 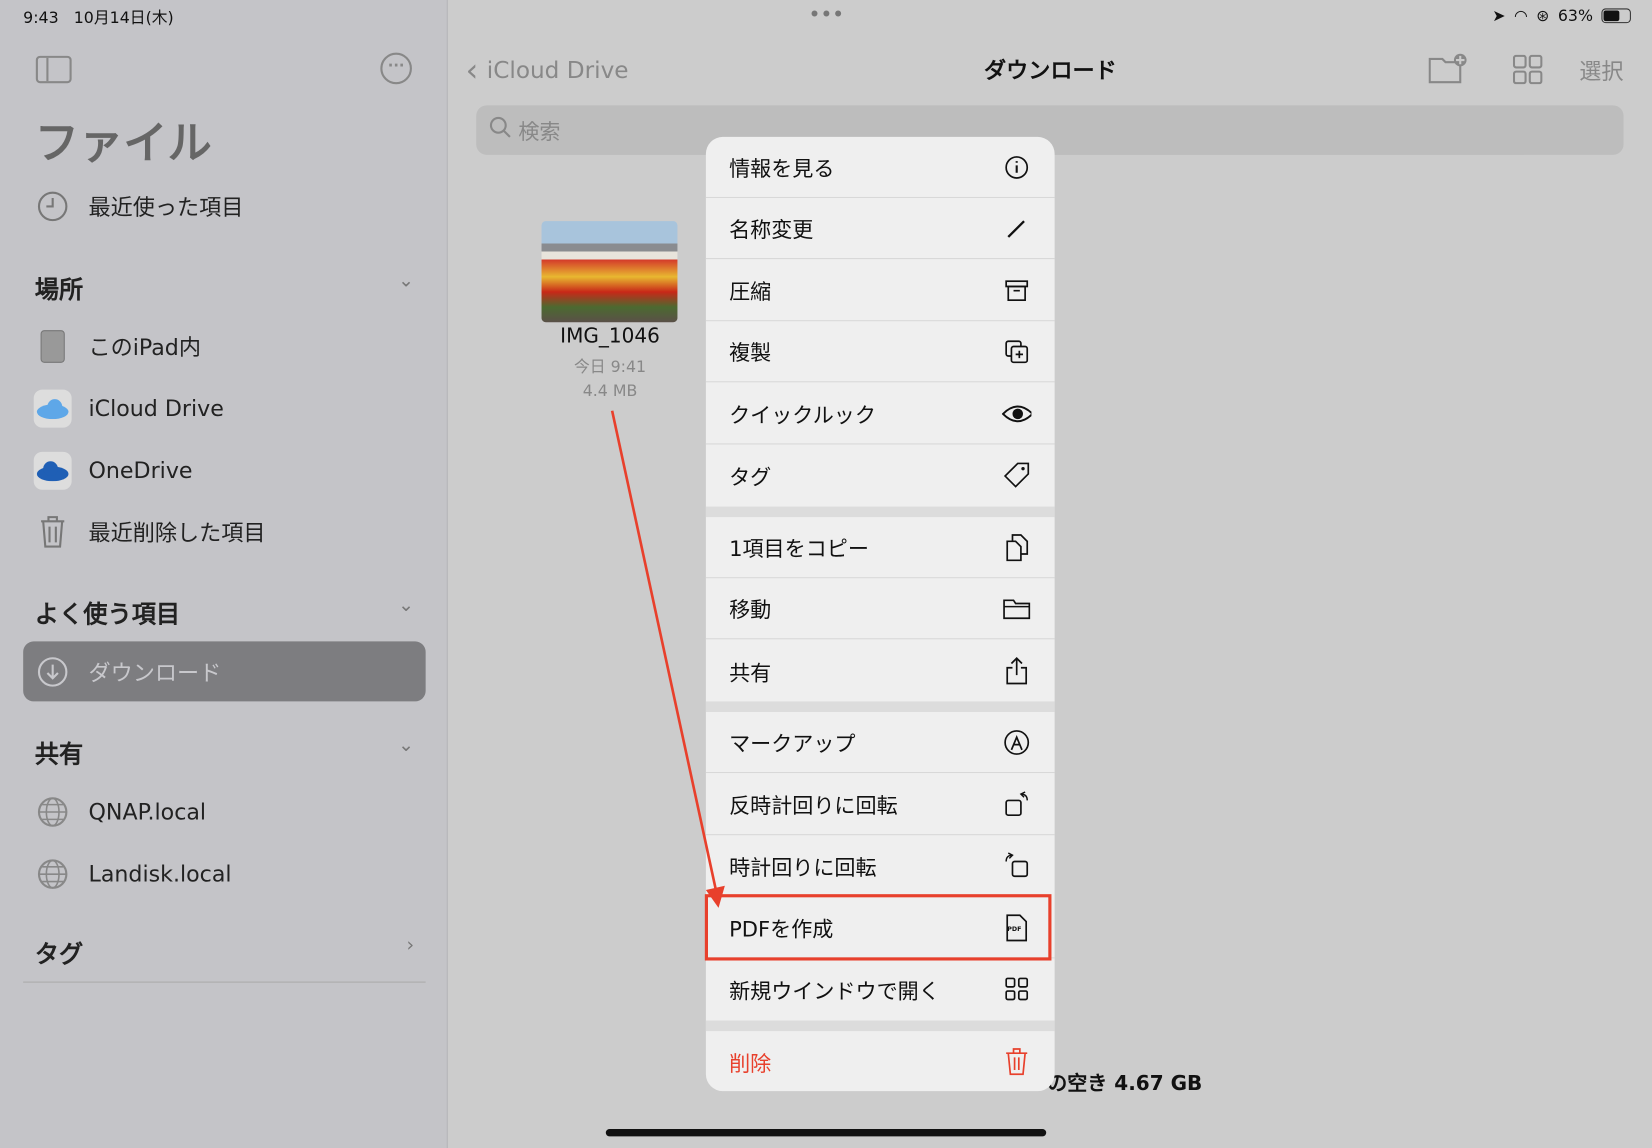 I want to click on sidebar-item-landisk: Landisk.local, so click(x=224, y=874).